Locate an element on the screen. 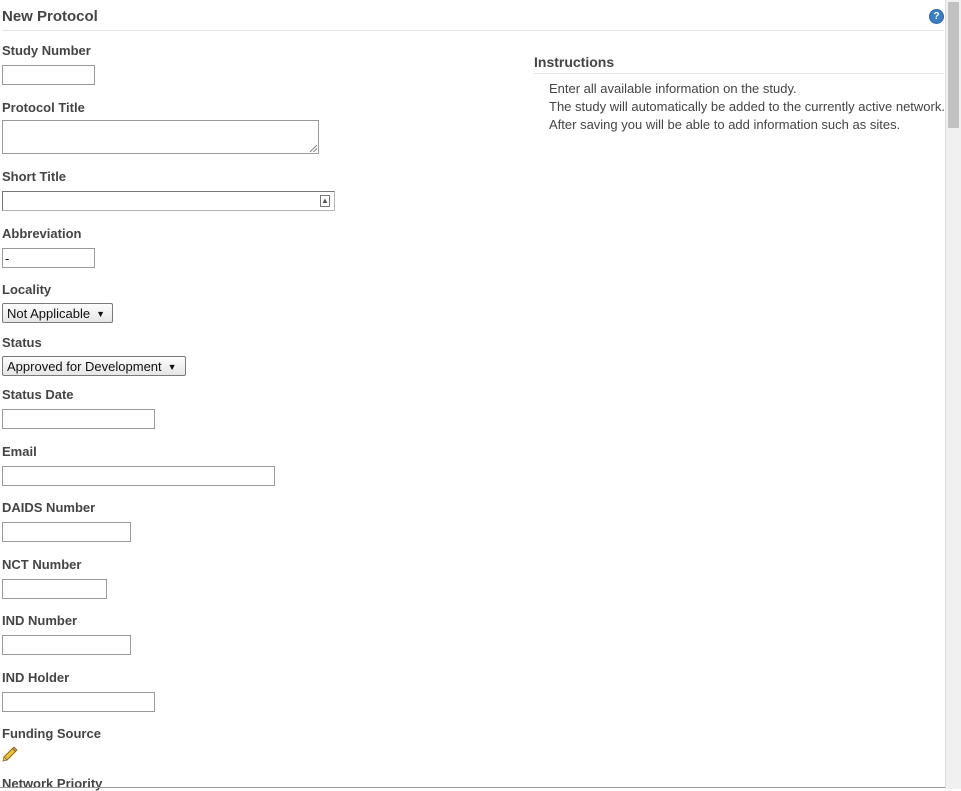  short-title-label: Short Title is located at coordinates (34, 176).